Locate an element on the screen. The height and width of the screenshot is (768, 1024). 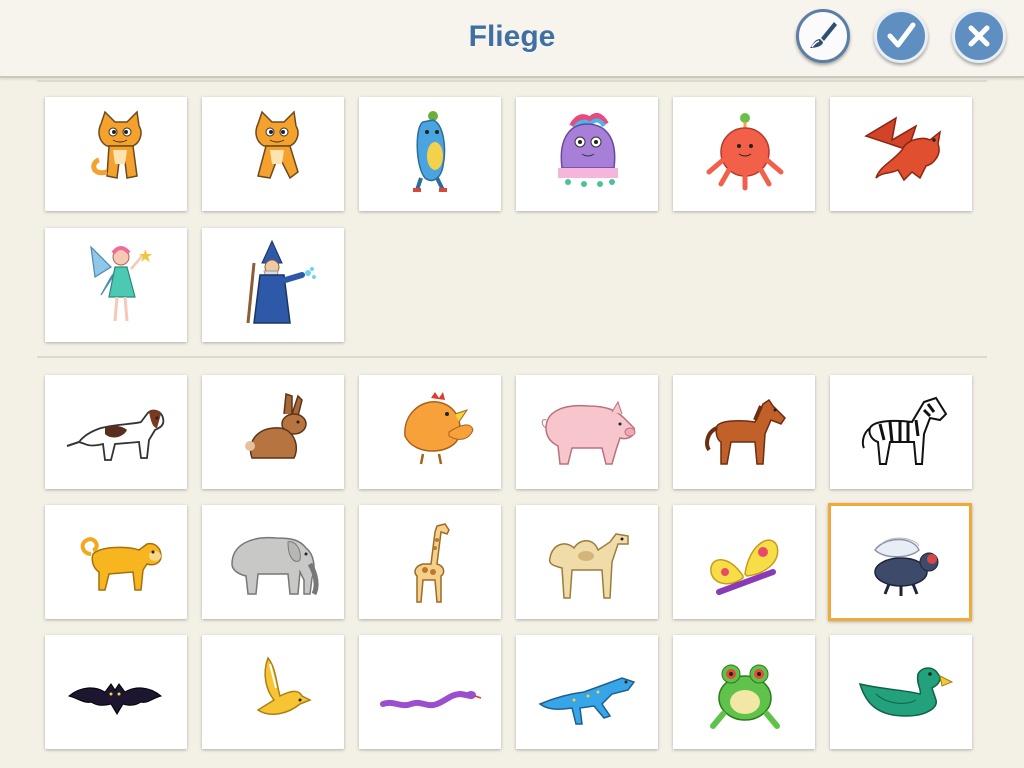
paintbrush-icon is located at coordinates (823, 35).